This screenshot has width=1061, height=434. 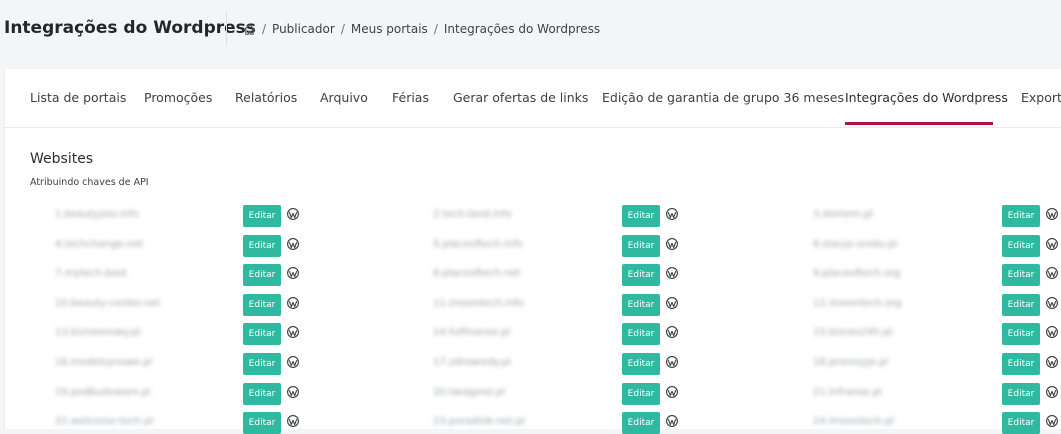 What do you see at coordinates (472, 362) in the screenshot?
I see `website-name: 17.zdrowiedy.pl` at bounding box center [472, 362].